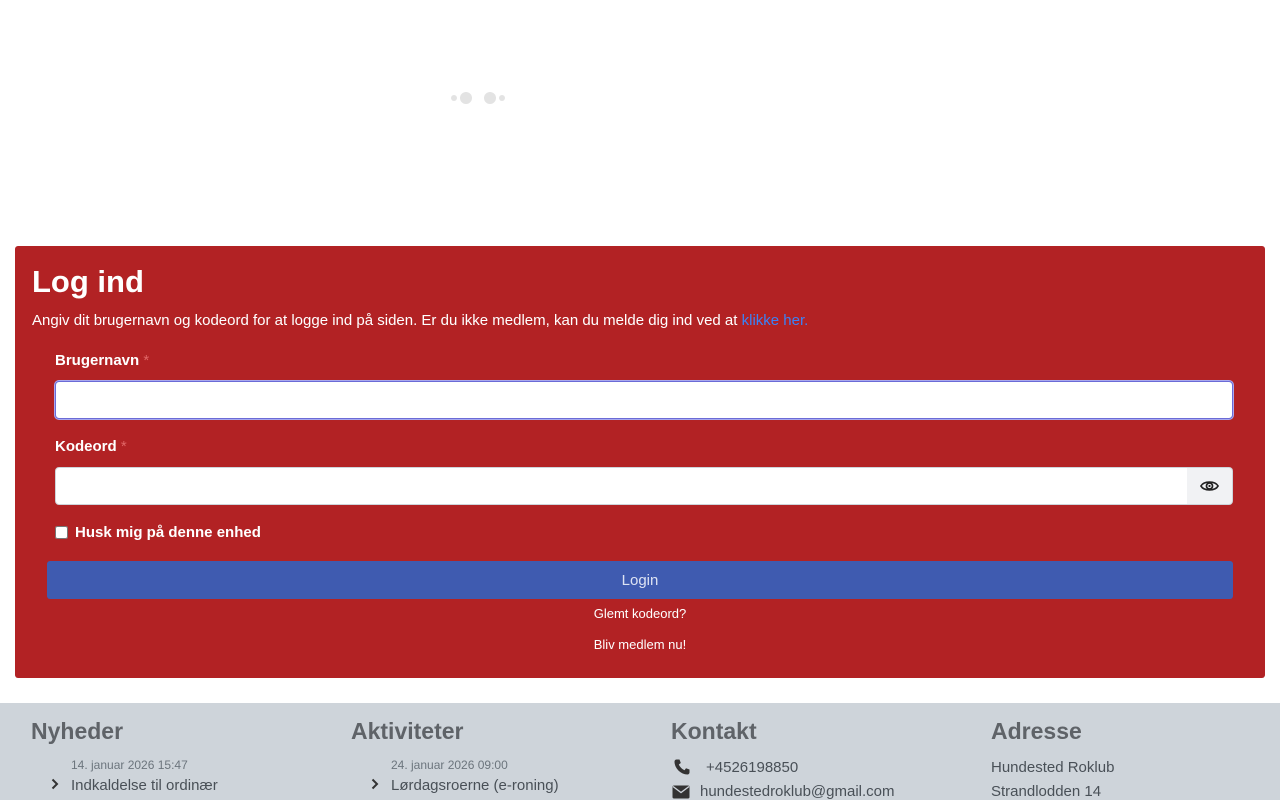 The height and width of the screenshot is (800, 1280). What do you see at coordinates (77, 731) in the screenshot?
I see `news-heading: Nyheder` at bounding box center [77, 731].